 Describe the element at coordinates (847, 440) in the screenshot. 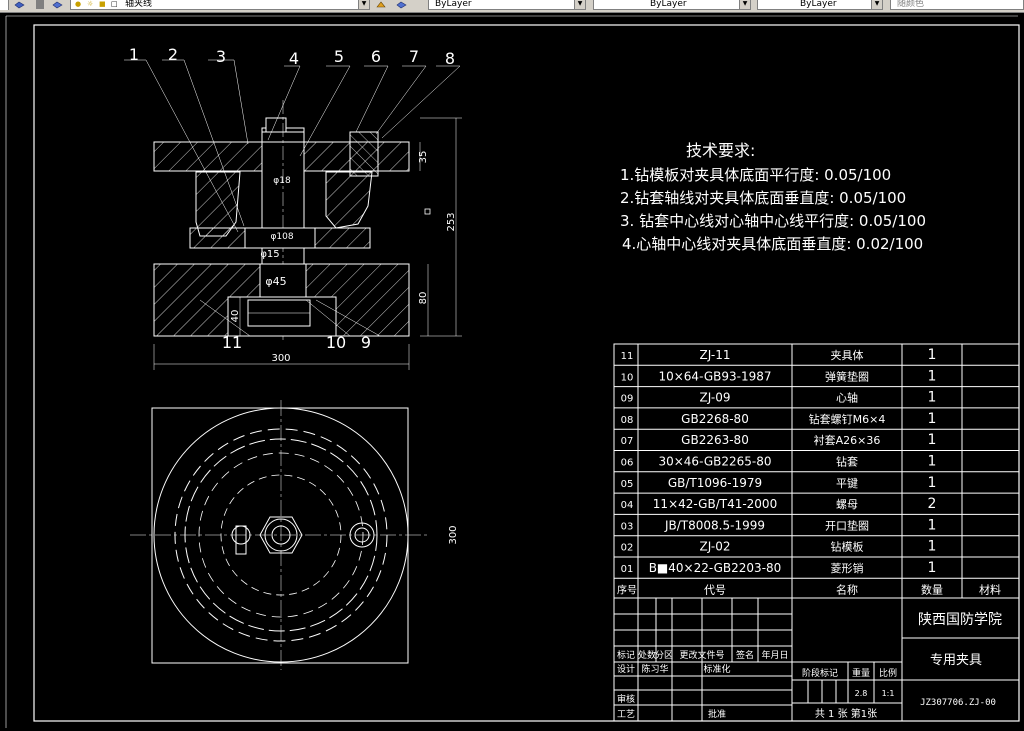

I see `bom-row-name: 衬套A26×36` at that location.